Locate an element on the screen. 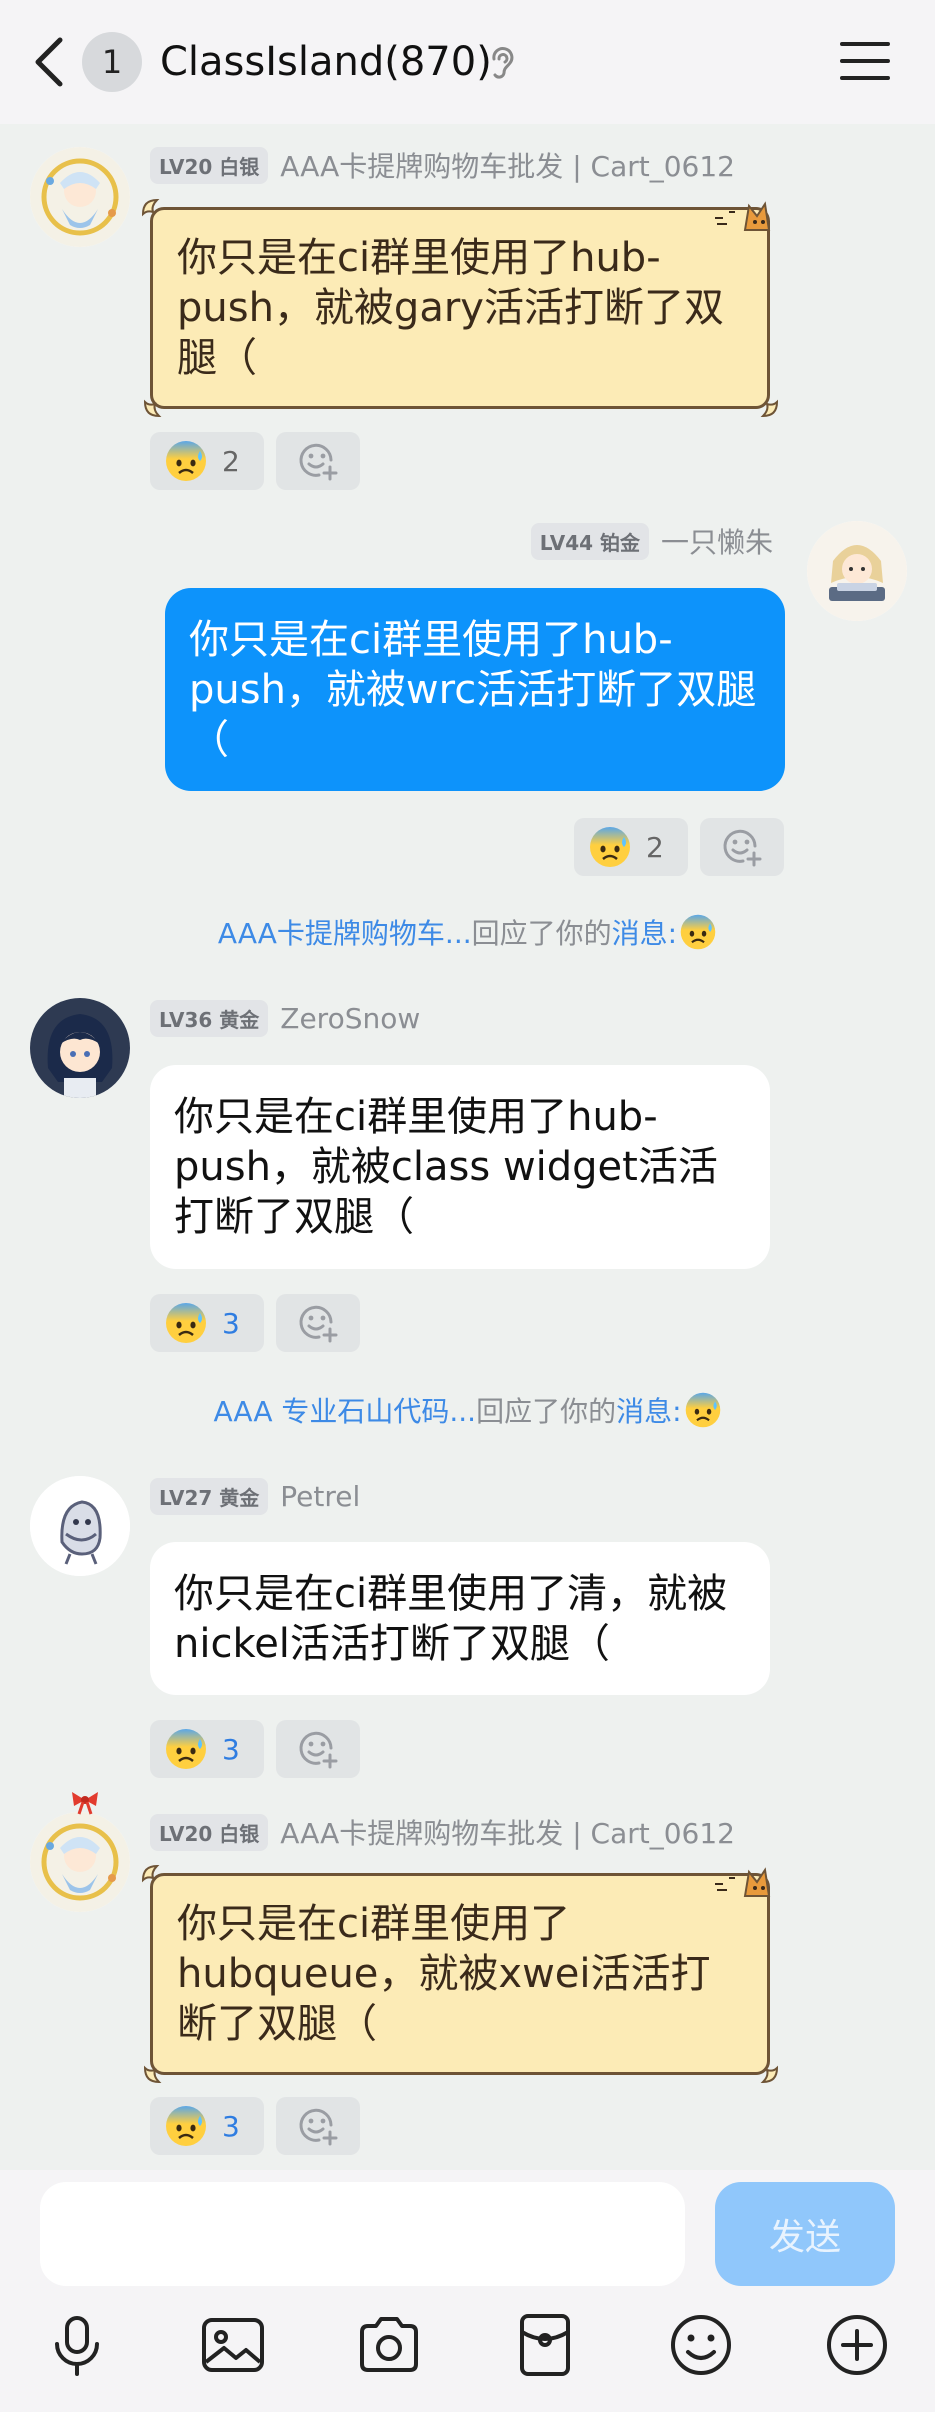 The image size is (935, 2412). sender-meta: LV27 黄金 Petrel is located at coordinates (255, 1496).